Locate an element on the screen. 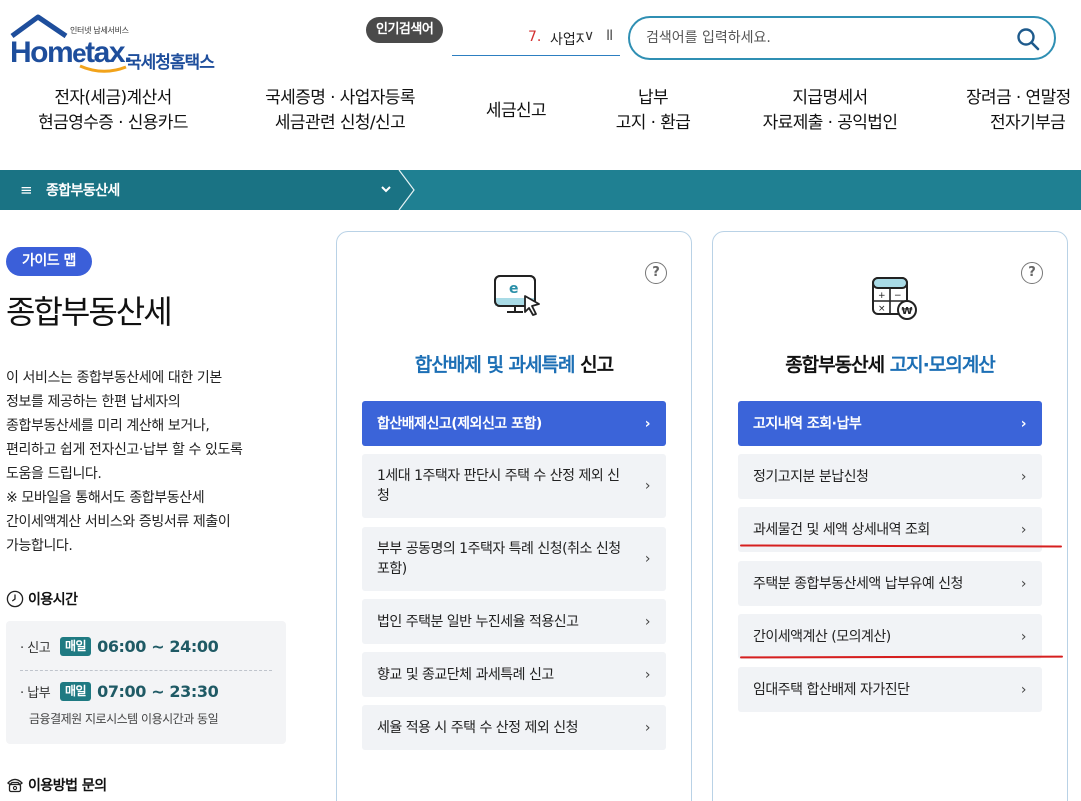 The height and width of the screenshot is (801, 1081). nav-tax-certificate: 국세증명 · 사업자등록 세금관련 신청/신고 is located at coordinates (340, 111).